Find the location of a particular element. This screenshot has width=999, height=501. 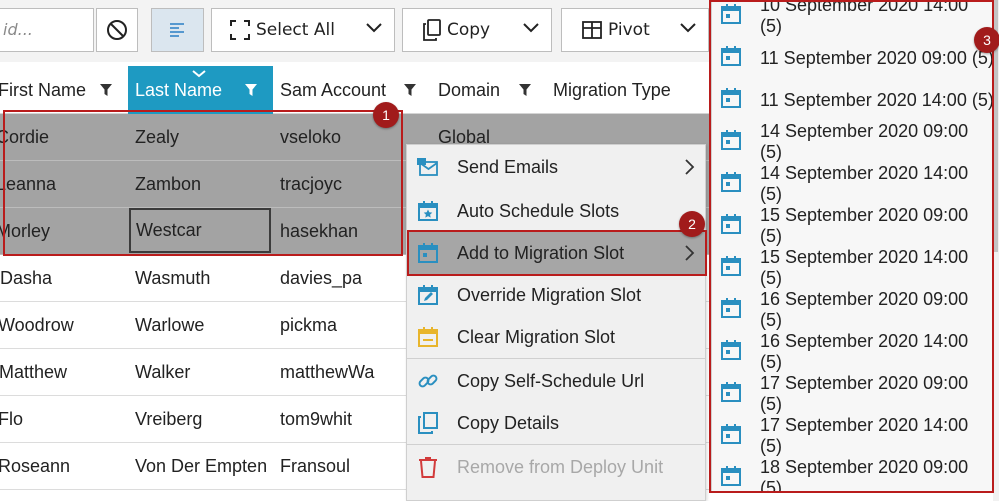

cell-last-name: Wasmuth is located at coordinates (172, 278).